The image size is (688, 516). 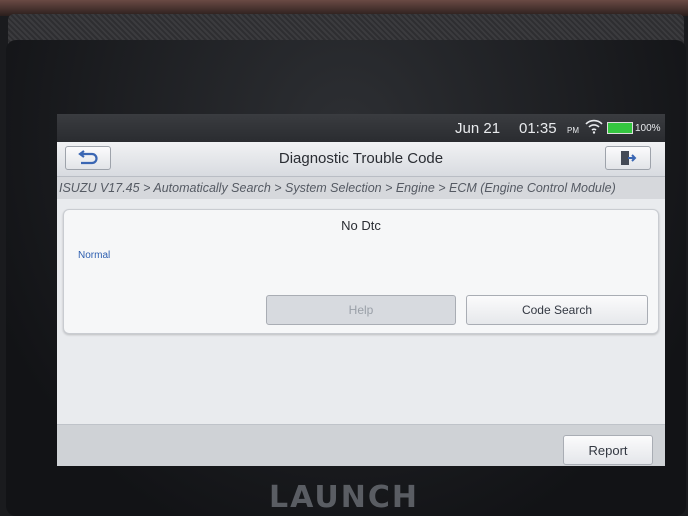 What do you see at coordinates (478, 128) in the screenshot?
I see `status-date: Jun 21` at bounding box center [478, 128].